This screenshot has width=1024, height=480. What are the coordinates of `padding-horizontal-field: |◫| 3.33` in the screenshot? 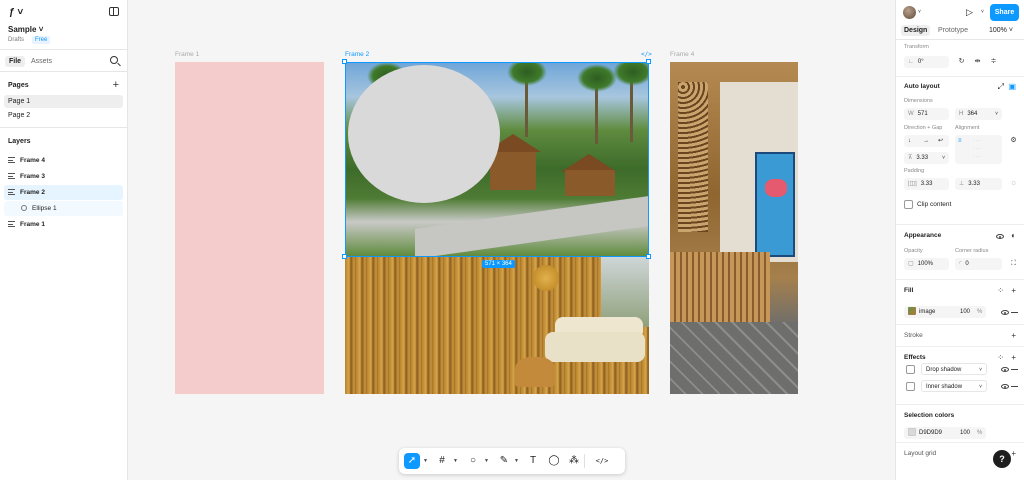 It's located at (926, 184).